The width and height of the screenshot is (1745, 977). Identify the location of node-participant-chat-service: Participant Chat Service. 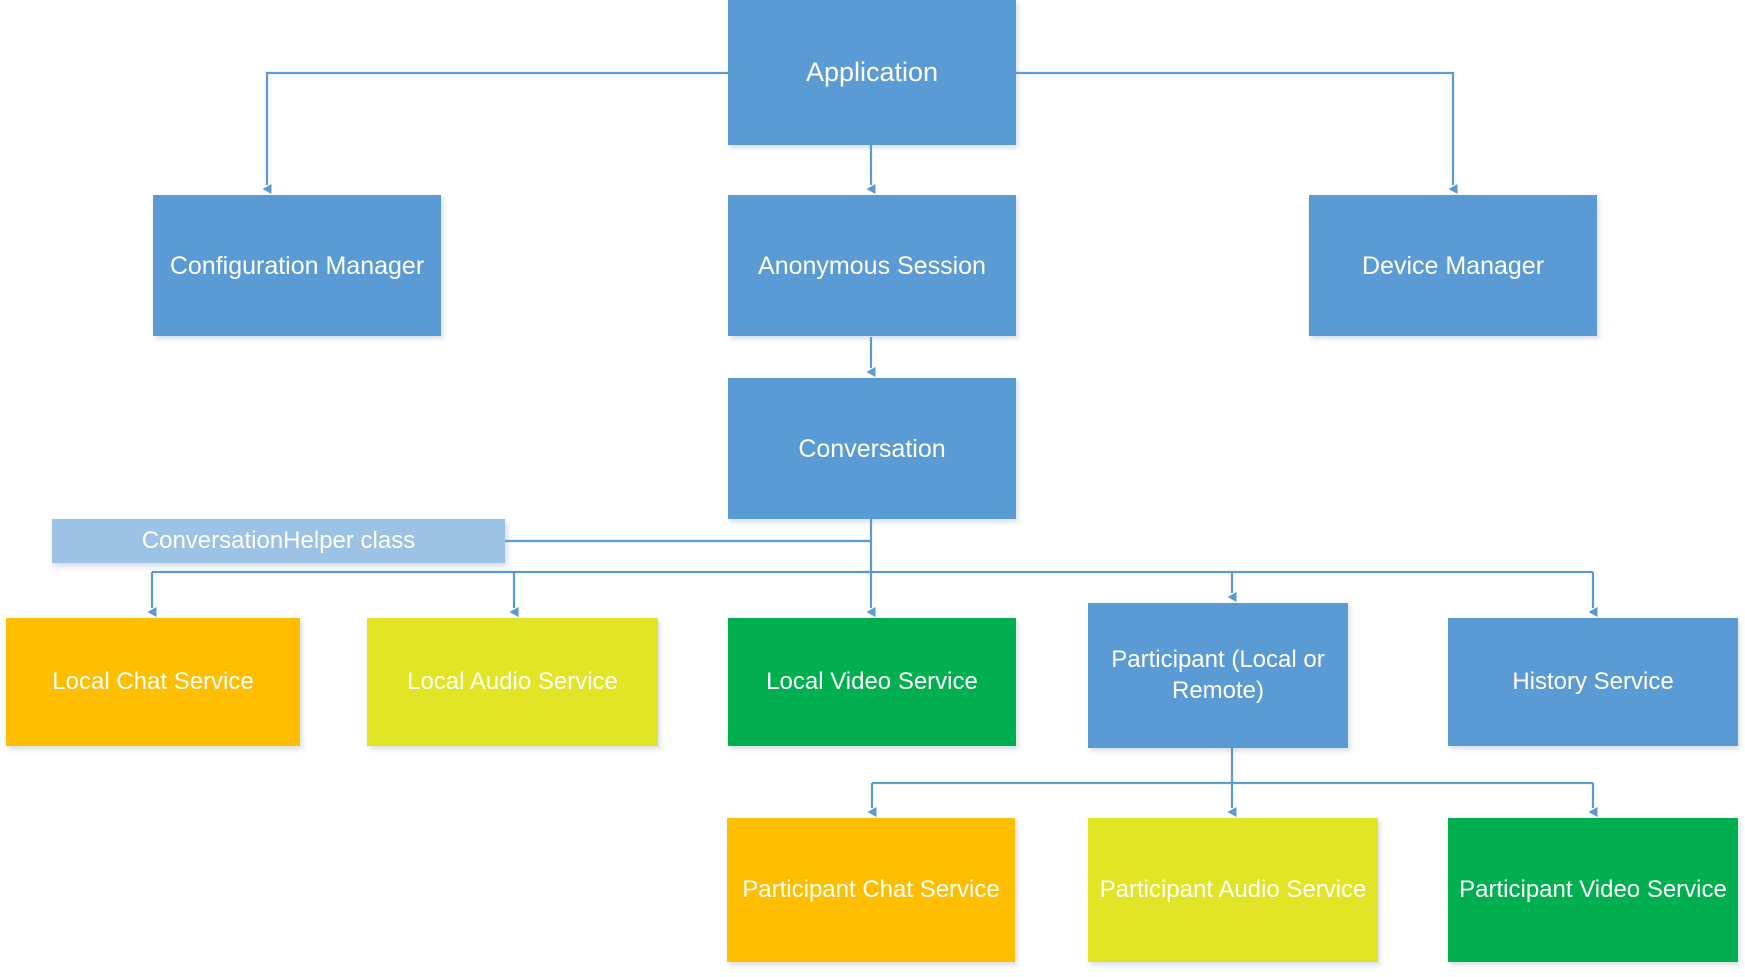
(871, 890).